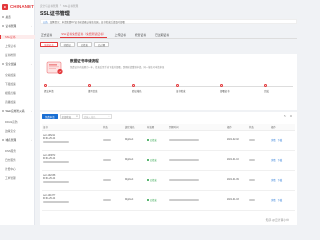  I want to click on gear-icon: ⚙, so click(291, 116).